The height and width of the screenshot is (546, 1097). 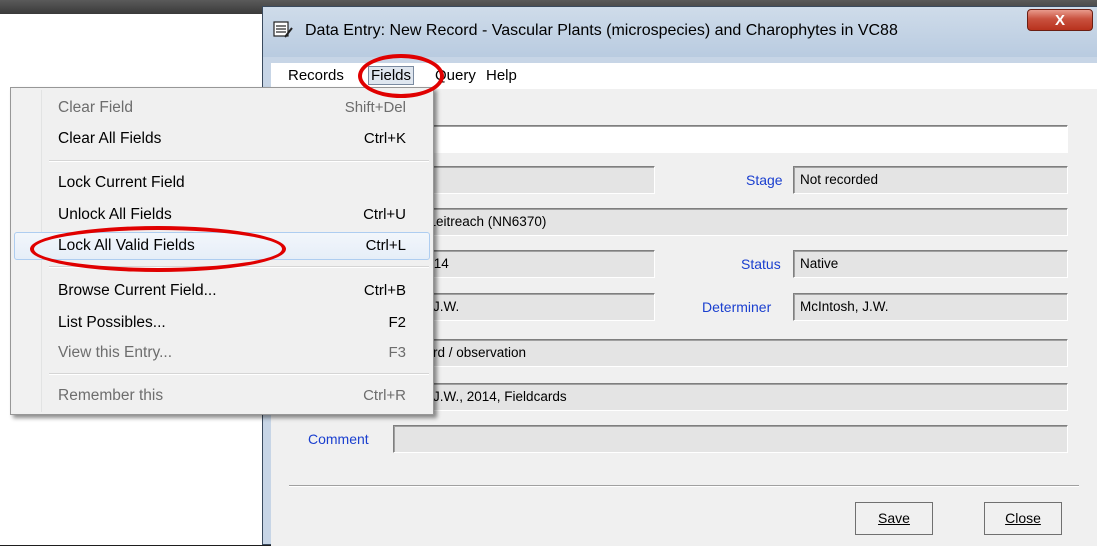 What do you see at coordinates (730, 397) in the screenshot?
I see `source-field: tosh, J.W., 2014, Fieldcards` at bounding box center [730, 397].